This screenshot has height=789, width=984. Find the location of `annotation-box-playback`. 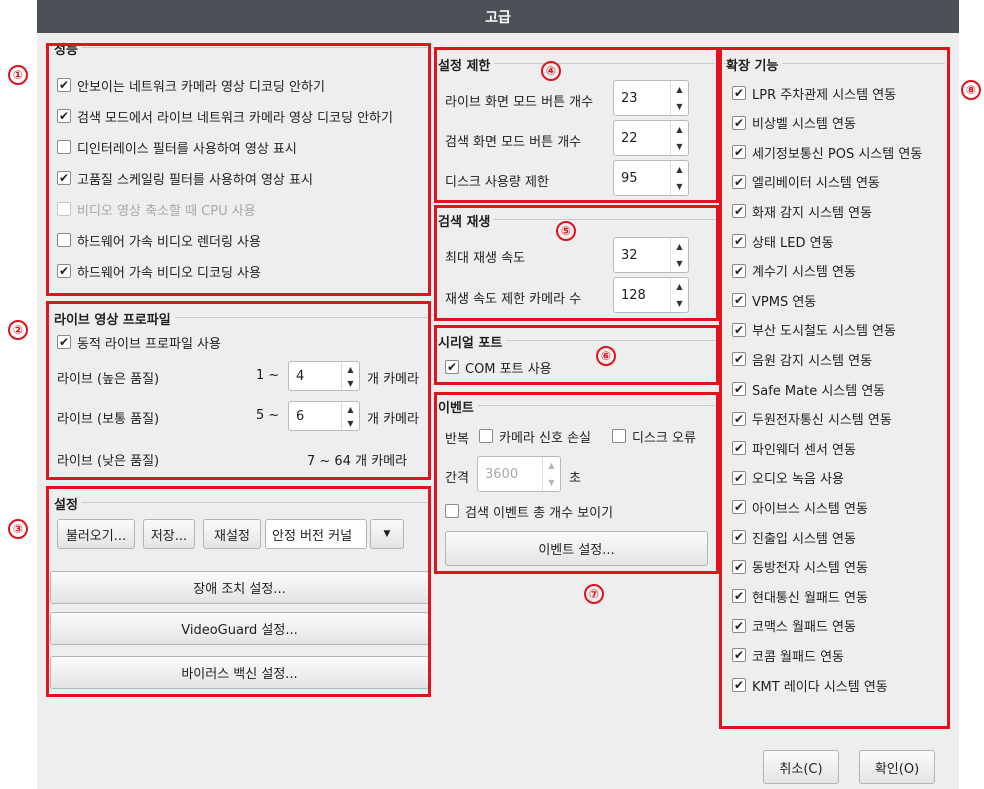

annotation-box-playback is located at coordinates (576, 263).